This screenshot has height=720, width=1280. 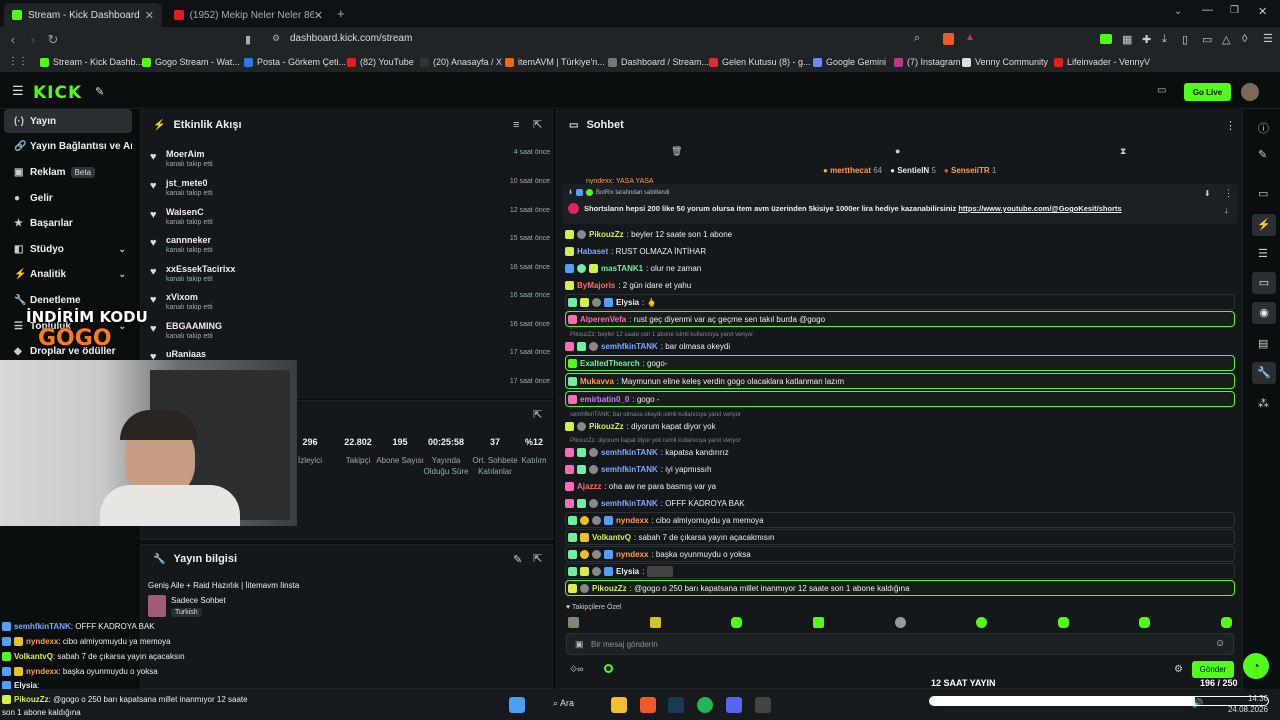 What do you see at coordinates (1263, 128) in the screenshot?
I see `info-icon: ⓘ` at bounding box center [1263, 128].